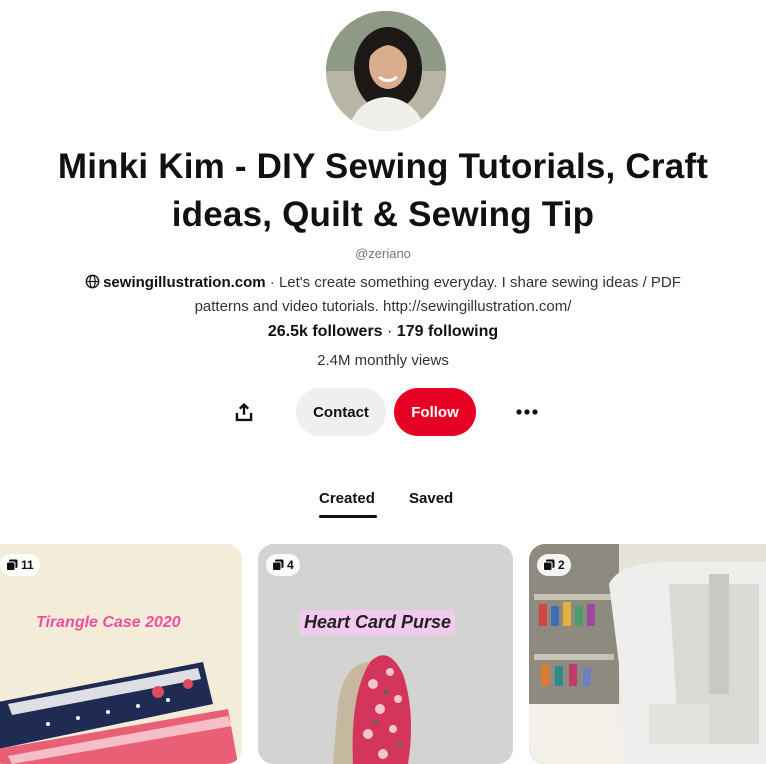  Describe the element at coordinates (431, 498) in the screenshot. I see `tab-saved: Saved` at that location.